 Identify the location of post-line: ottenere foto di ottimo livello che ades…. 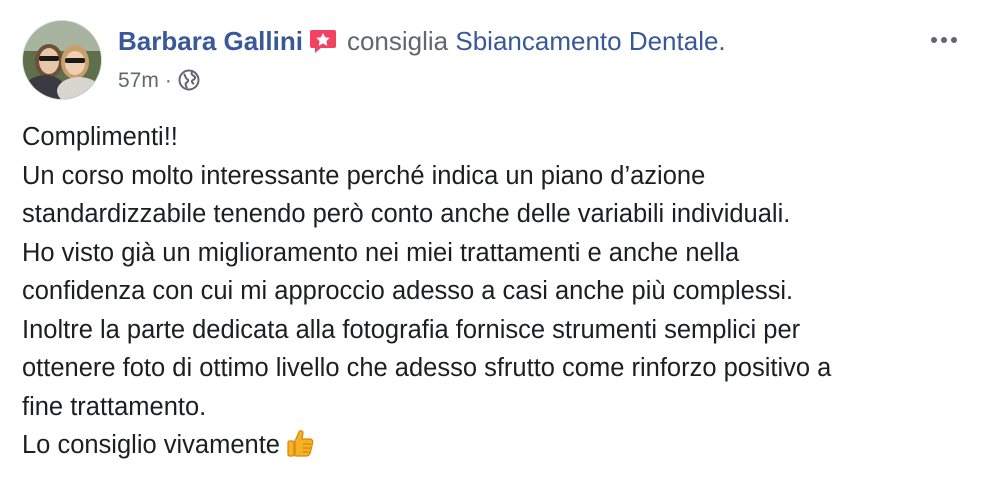
(427, 368).